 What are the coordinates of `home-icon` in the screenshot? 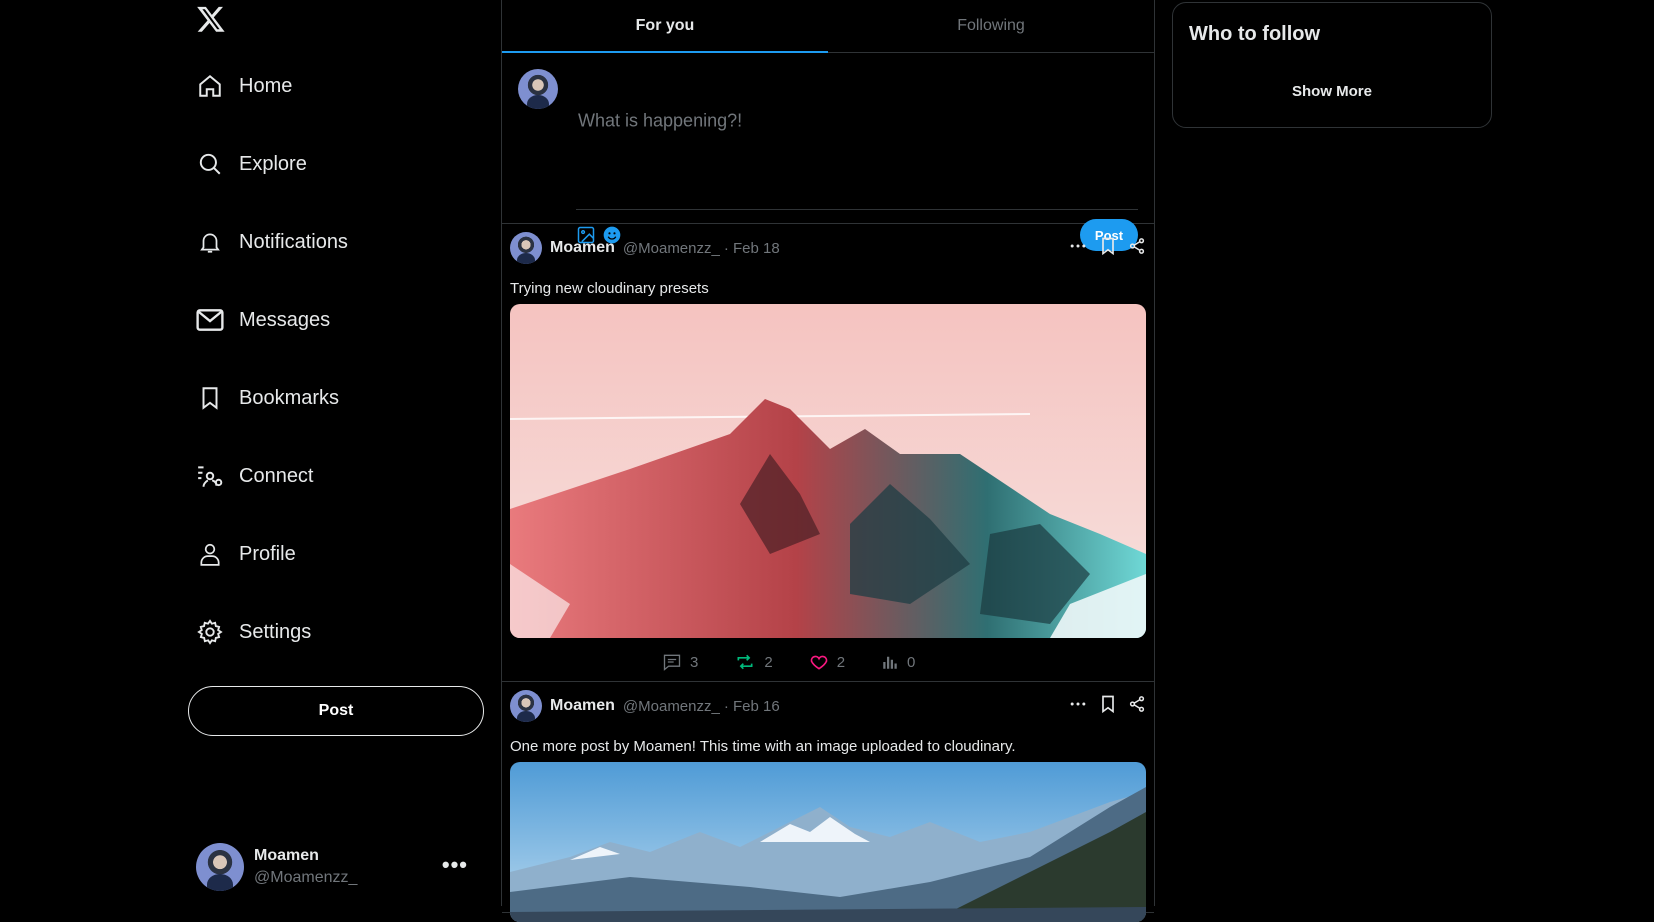 It's located at (210, 86).